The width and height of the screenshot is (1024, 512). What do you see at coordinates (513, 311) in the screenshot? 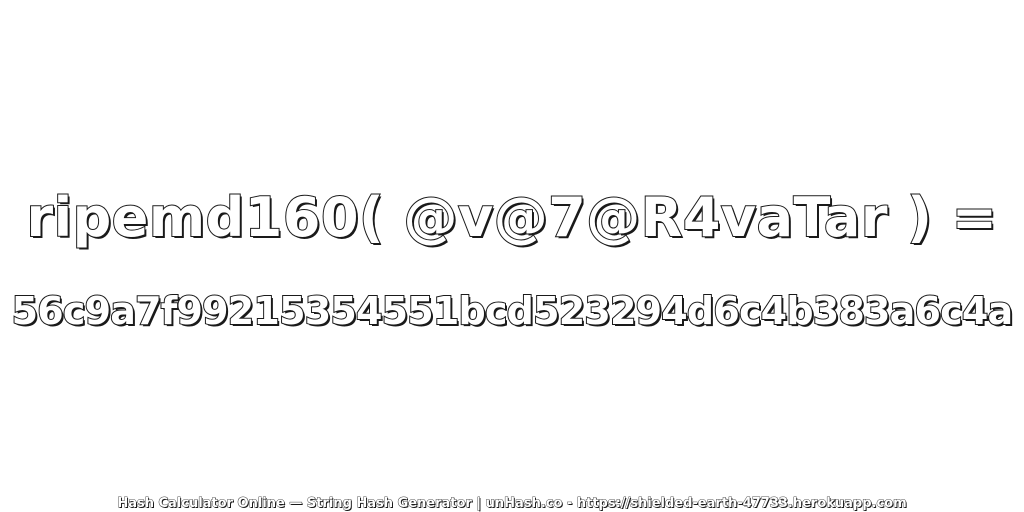
I see `hash-result: 56c9a7f99215354551bcd523294d6c4b383a6c4a` at bounding box center [513, 311].